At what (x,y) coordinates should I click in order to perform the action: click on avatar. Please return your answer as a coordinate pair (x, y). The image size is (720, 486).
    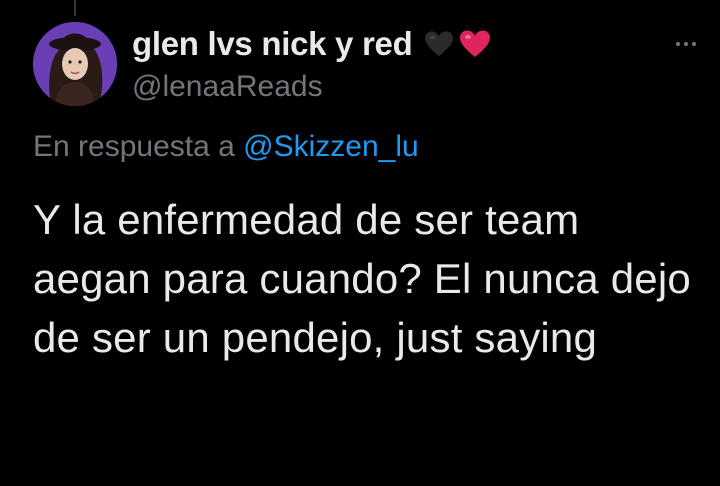
    Looking at the image, I should click on (75, 64).